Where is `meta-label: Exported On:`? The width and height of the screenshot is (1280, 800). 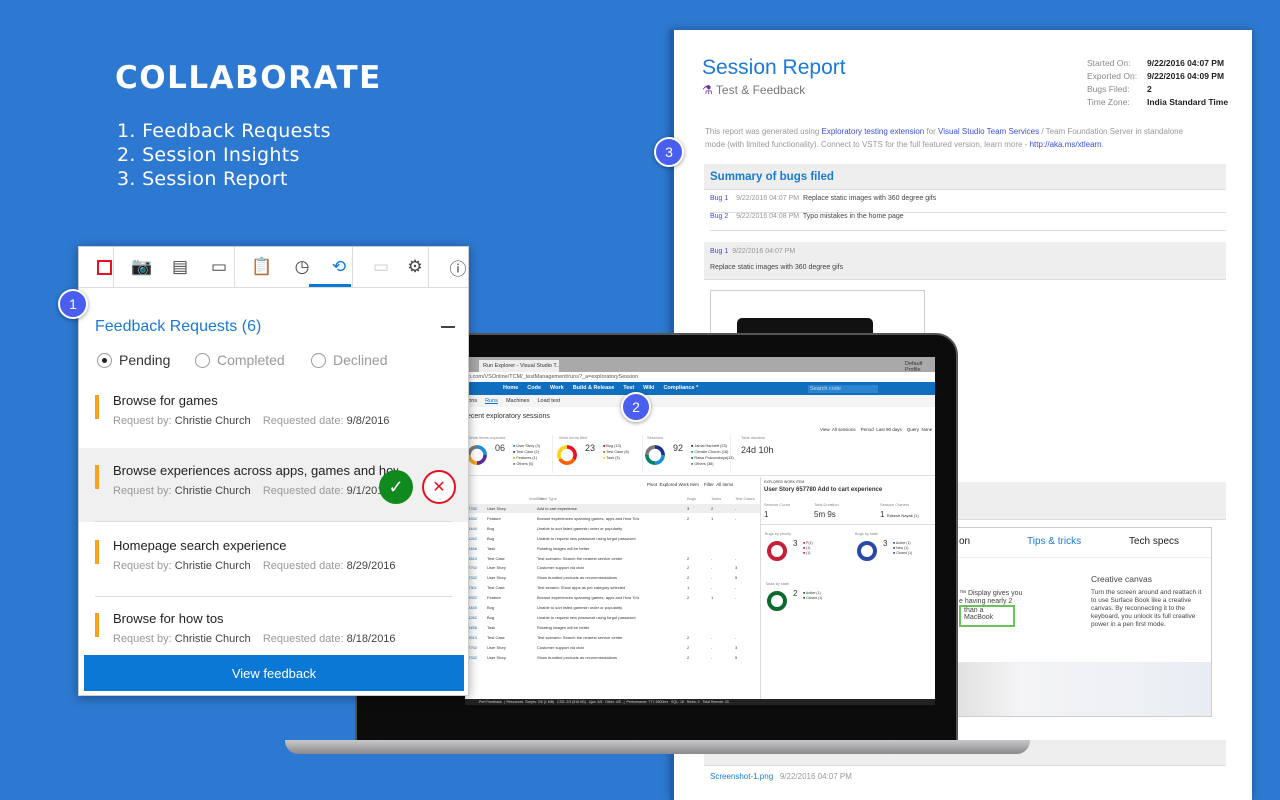
meta-label: Exported On: is located at coordinates (1112, 76).